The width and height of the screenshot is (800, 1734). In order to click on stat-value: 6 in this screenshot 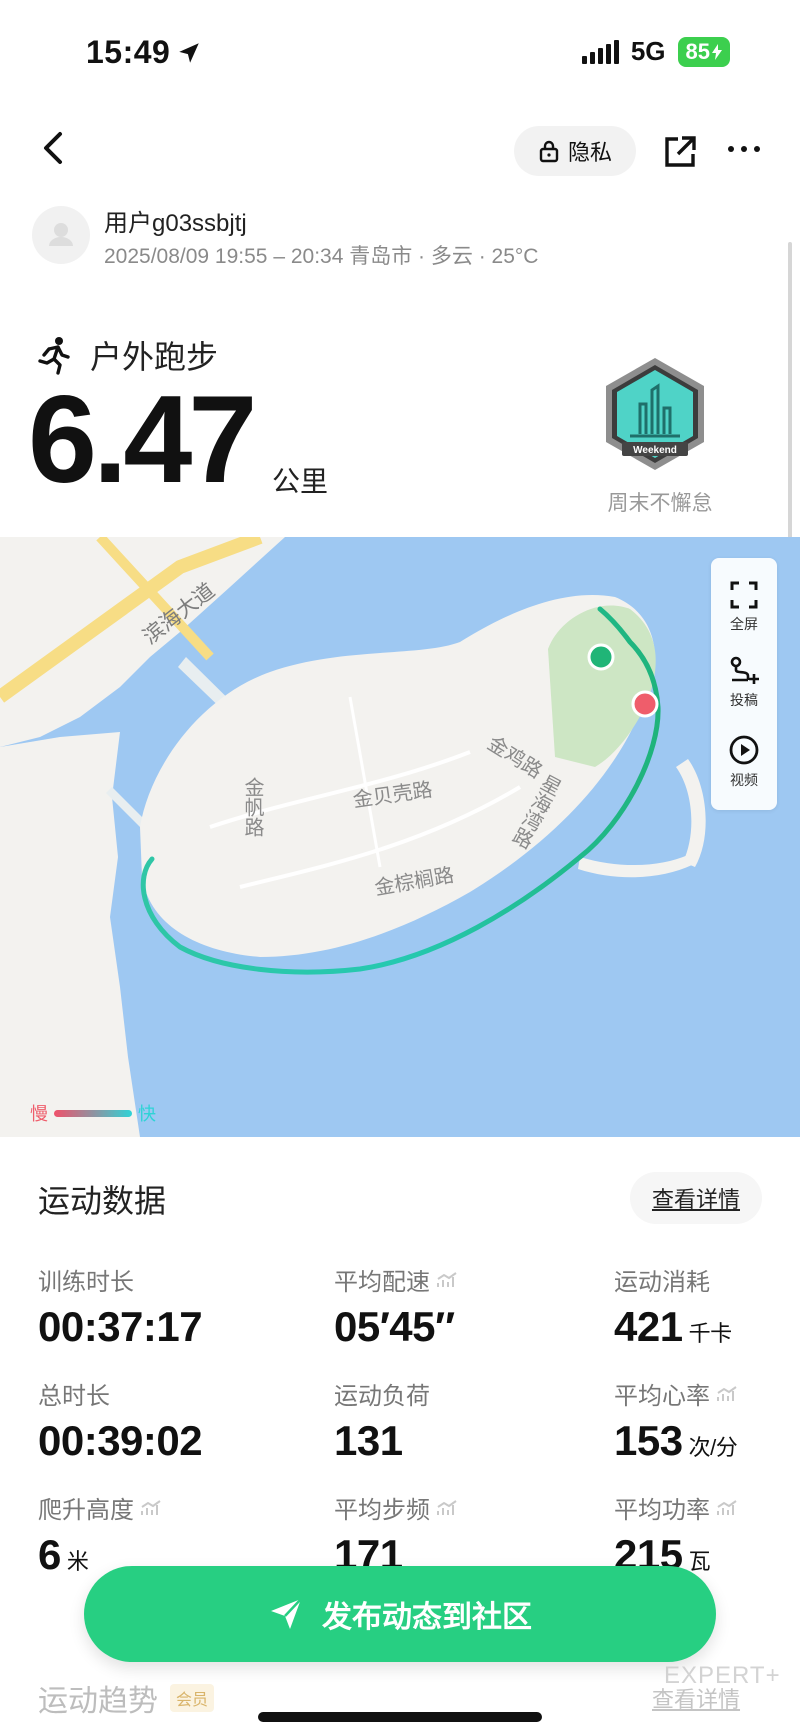, I will do `click(49, 1554)`.